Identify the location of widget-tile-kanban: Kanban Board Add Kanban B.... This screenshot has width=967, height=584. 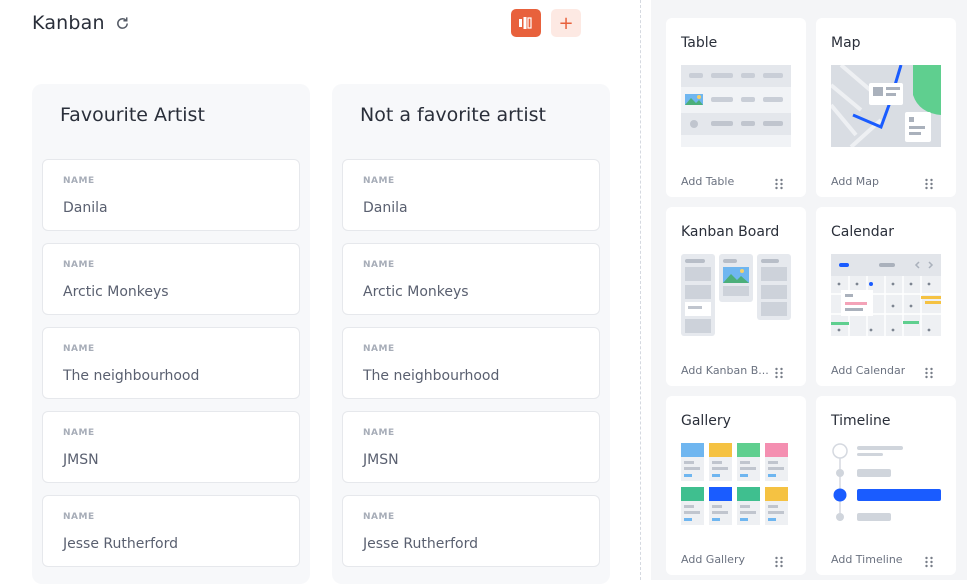
(736, 296).